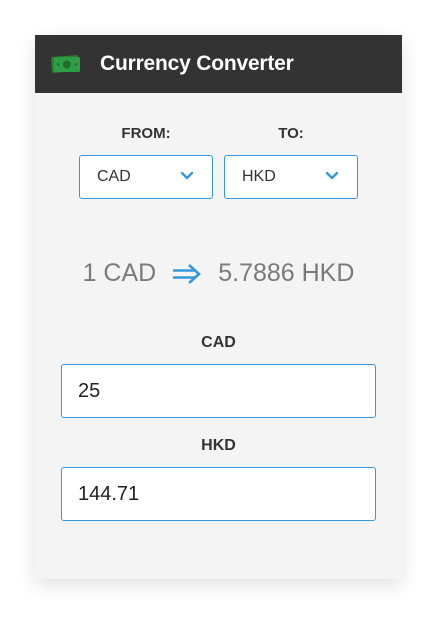  What do you see at coordinates (146, 177) in the screenshot?
I see `from-currency-select: CAD` at bounding box center [146, 177].